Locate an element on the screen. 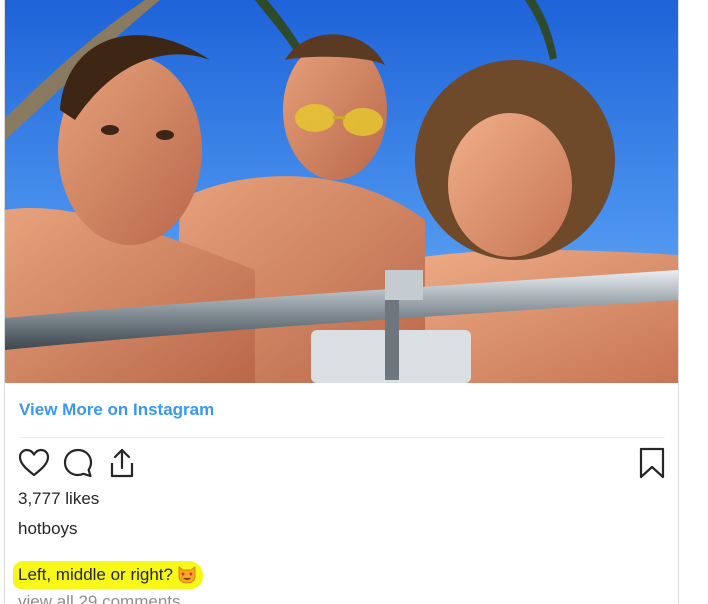 This screenshot has width=708, height=604. post-username: hotboys is located at coordinates (48, 529).